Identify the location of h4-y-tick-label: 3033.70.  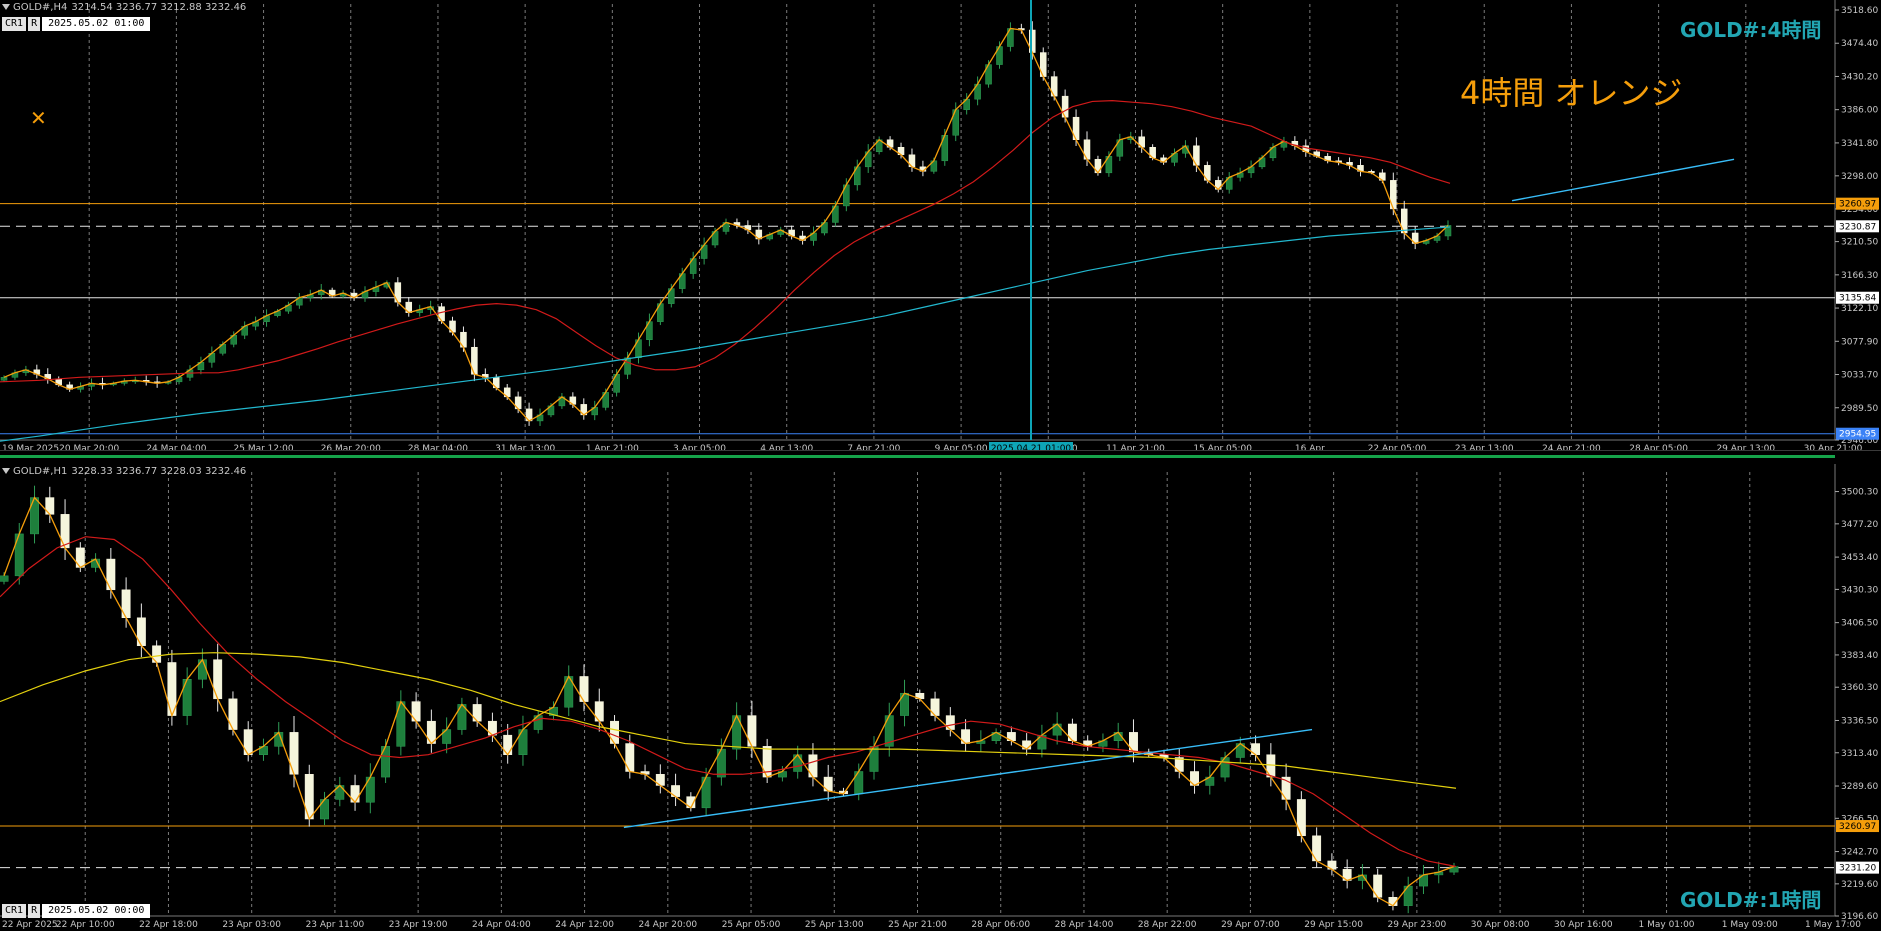
(1859, 376).